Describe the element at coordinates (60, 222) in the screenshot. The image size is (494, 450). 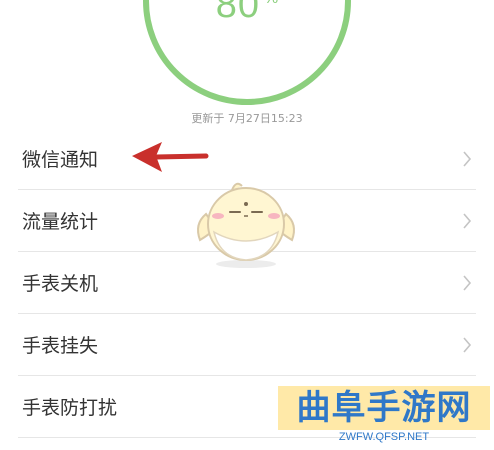
I see `menu-item-label: 流量统计` at that location.